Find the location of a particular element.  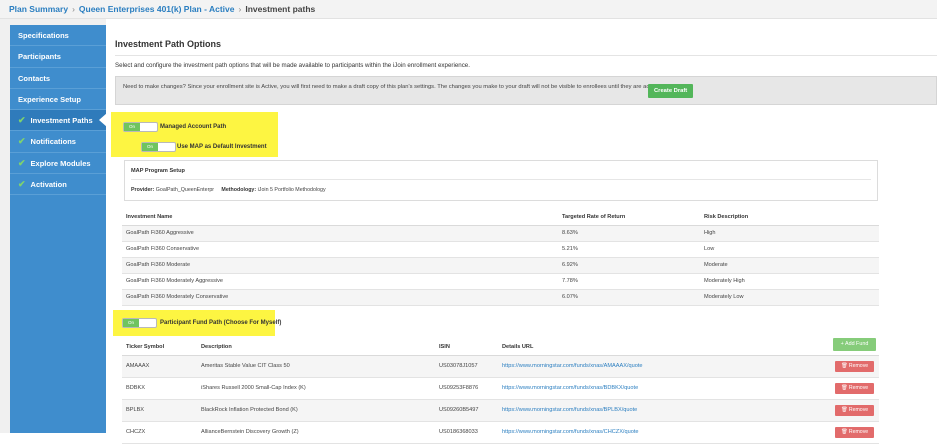

provider-value: GoalPath_QueenEnterpr is located at coordinates (185, 190).